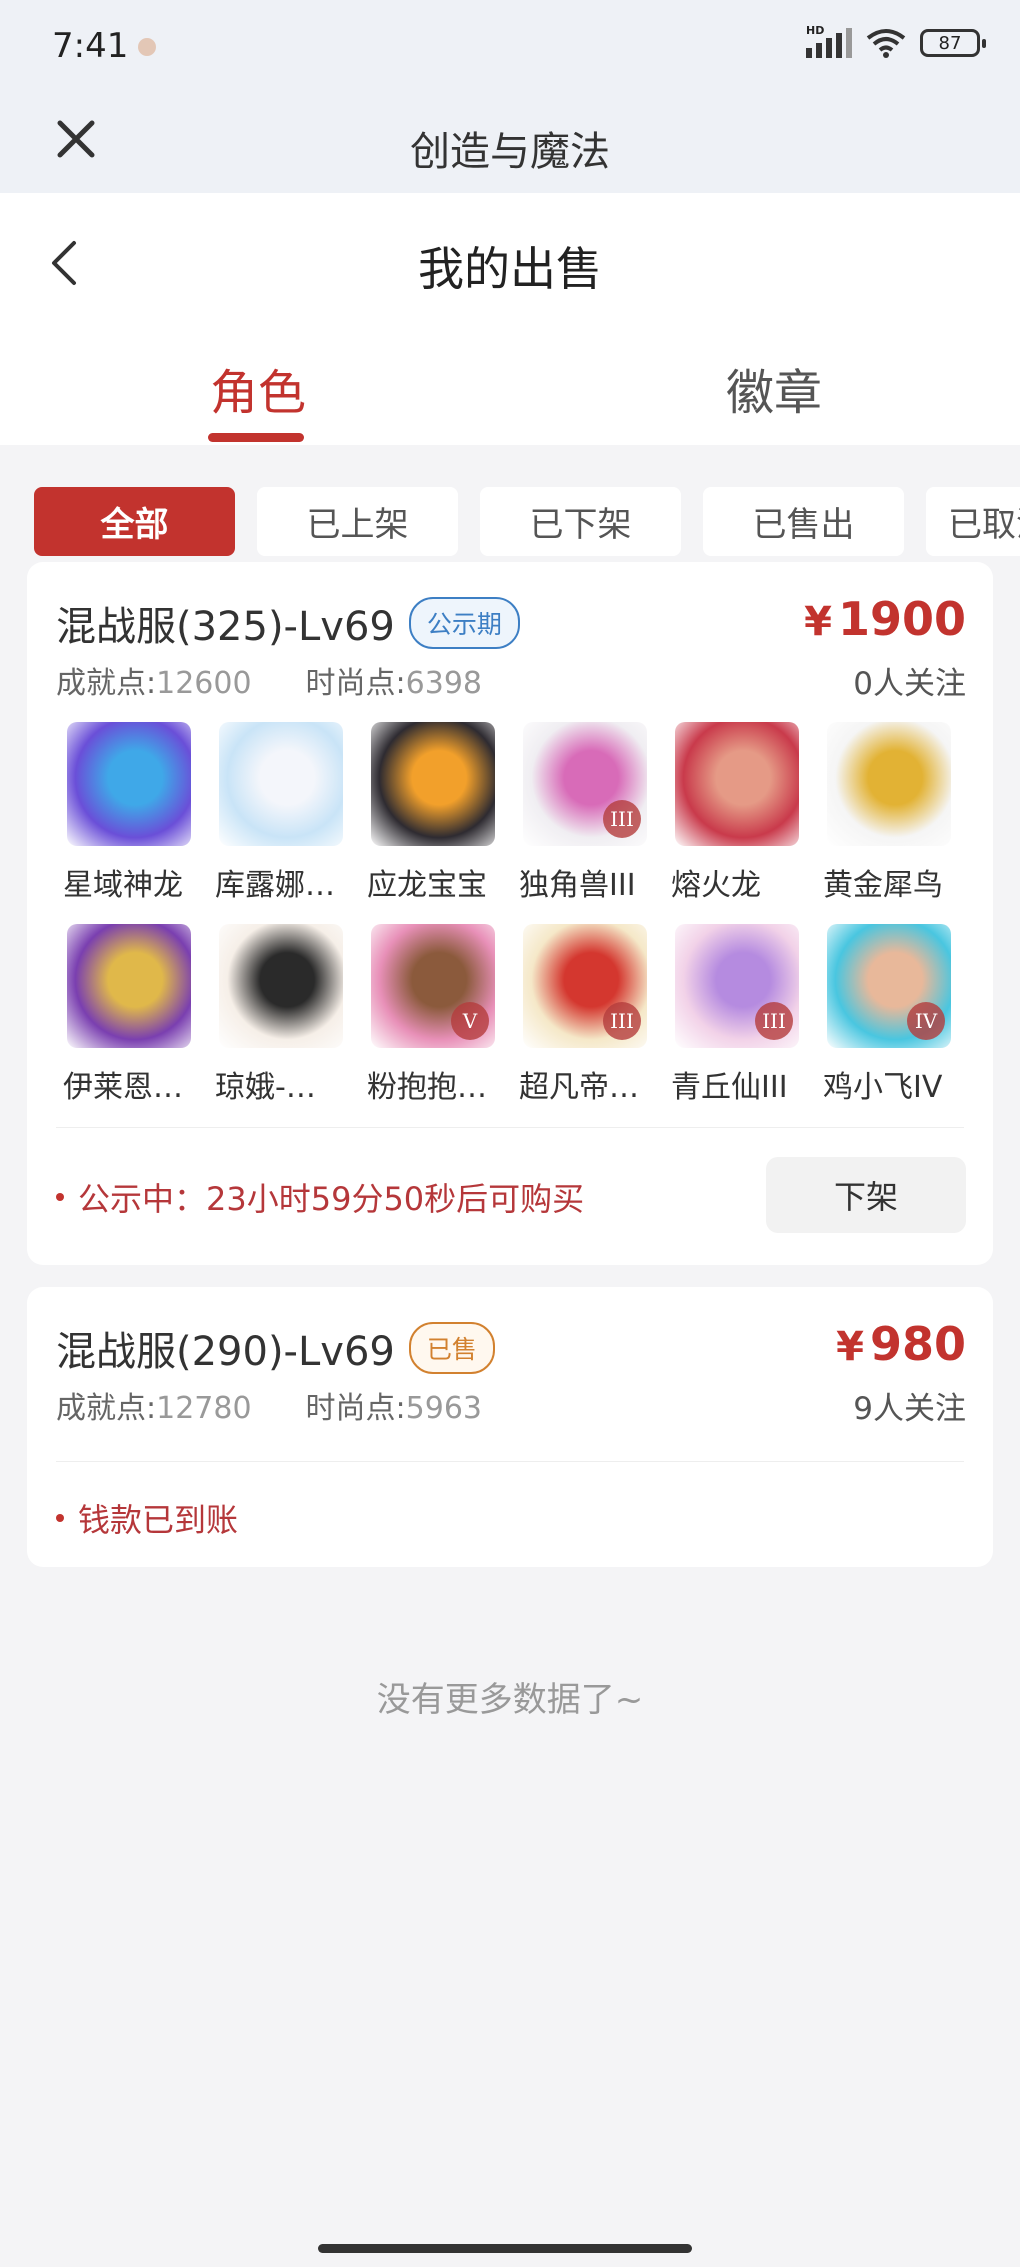  I want to click on price: ¥980, so click(901, 1344).